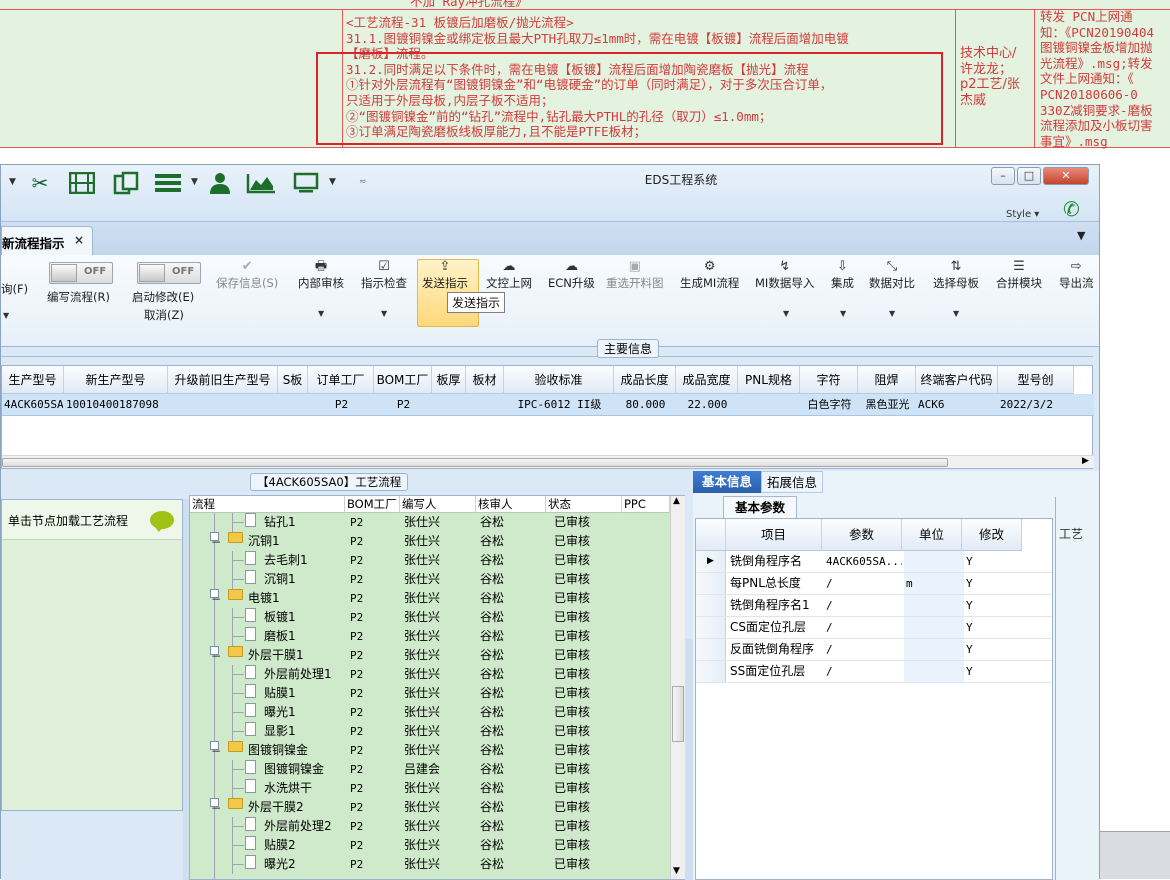 This screenshot has width=1170, height=880. I want to click on maximize-button: □, so click(1029, 176).